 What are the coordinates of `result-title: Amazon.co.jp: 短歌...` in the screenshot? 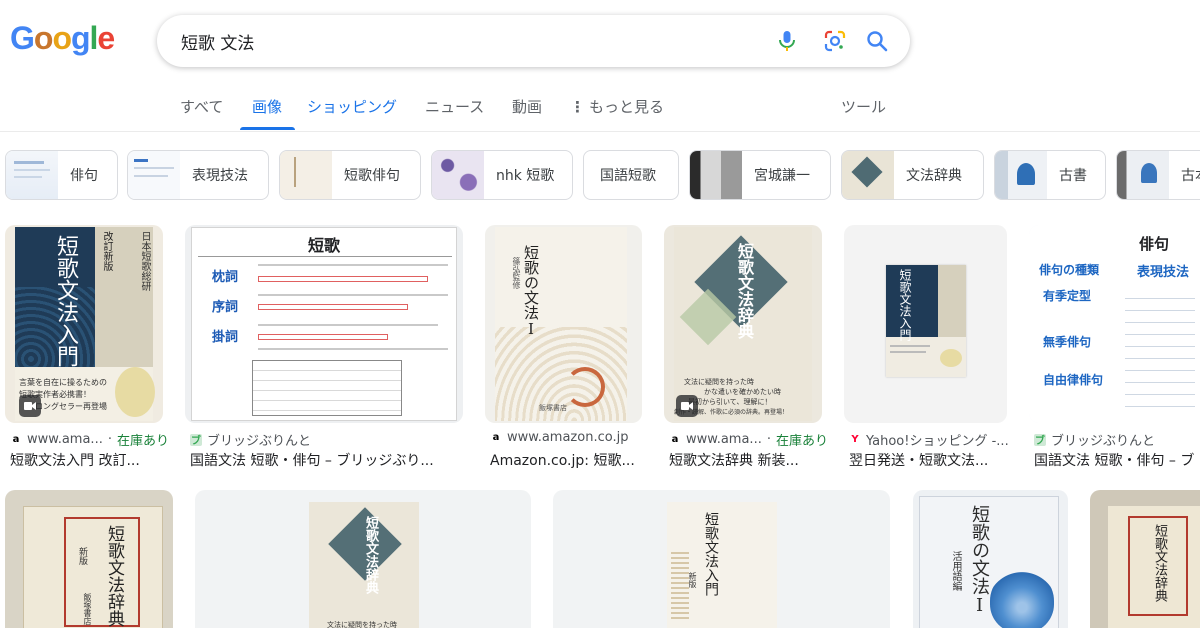 It's located at (565, 460).